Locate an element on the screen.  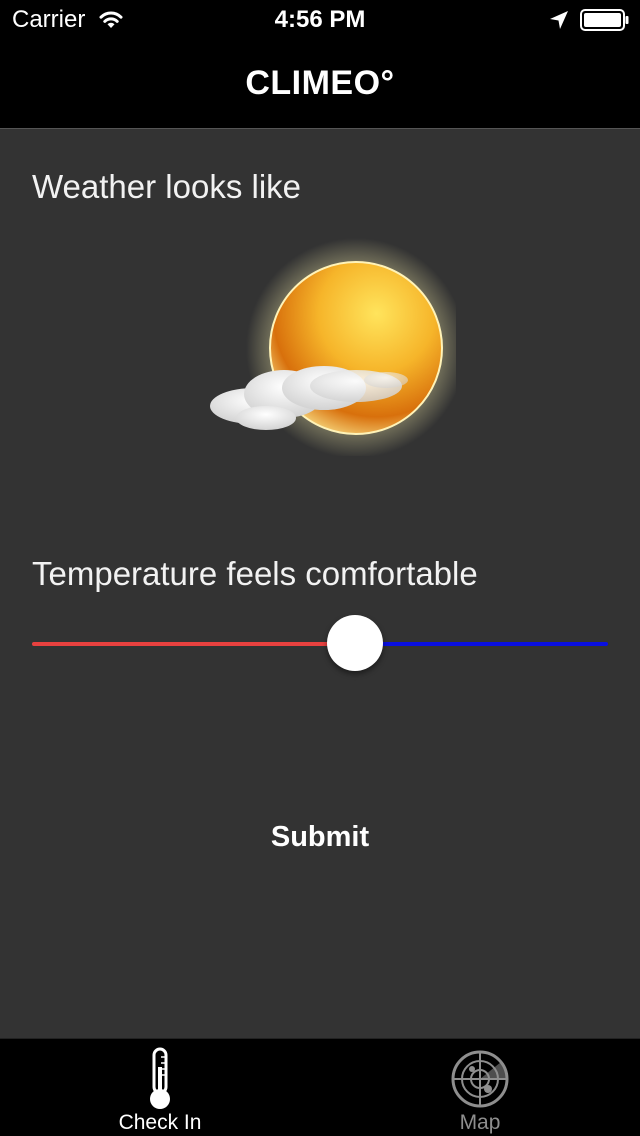
radar-icon is located at coordinates (480, 1079).